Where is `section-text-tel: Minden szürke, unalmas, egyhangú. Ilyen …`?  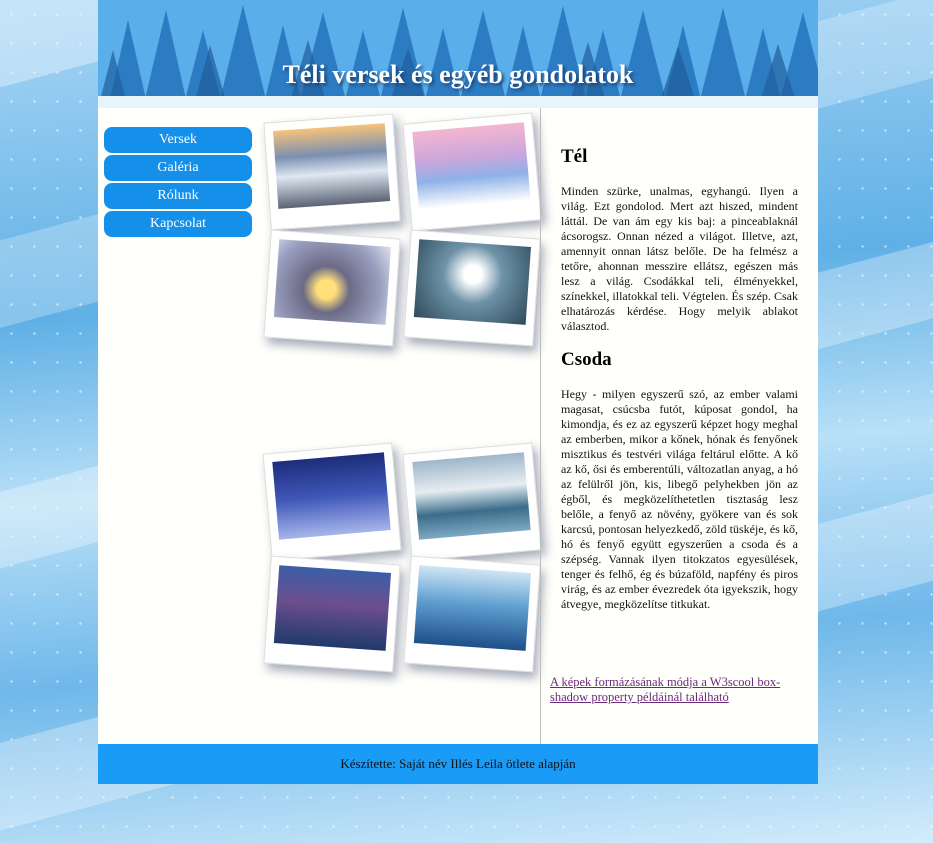 section-text-tel: Minden szürke, unalmas, egyhangú. Ilyen … is located at coordinates (679, 258).